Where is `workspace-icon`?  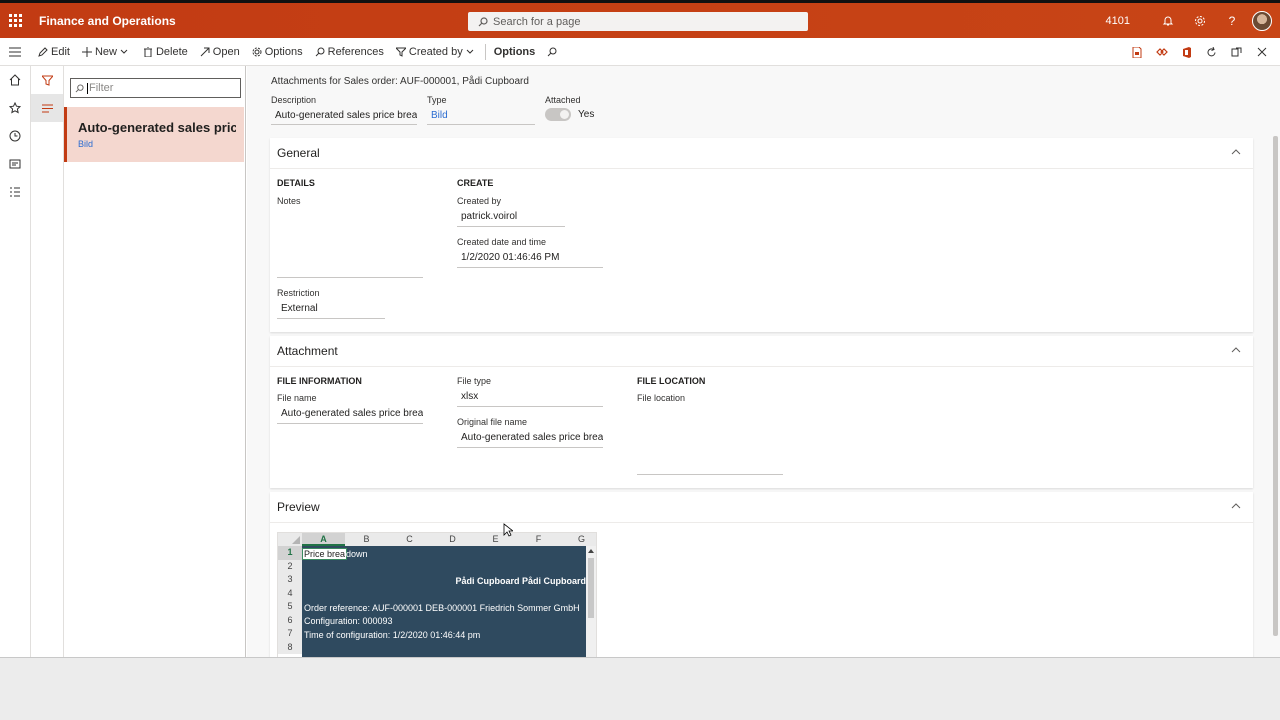 workspace-icon is located at coordinates (15, 164).